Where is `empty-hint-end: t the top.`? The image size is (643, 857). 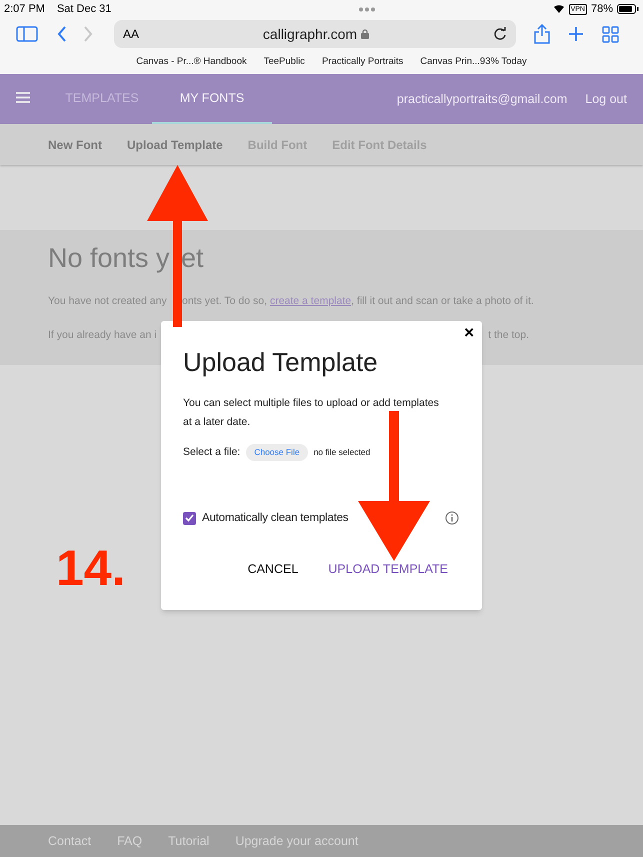
empty-hint-end: t the top. is located at coordinates (508, 335).